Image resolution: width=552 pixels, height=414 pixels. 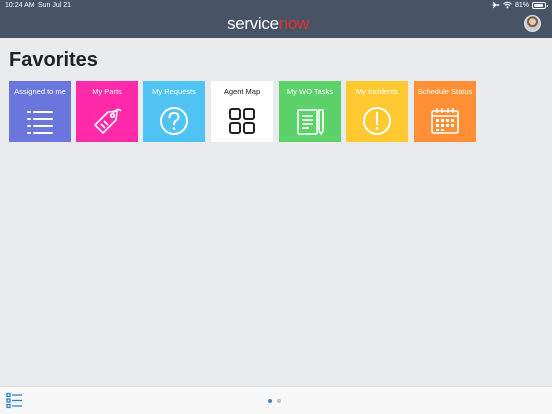 I want to click on bottom-bar, so click(x=276, y=400).